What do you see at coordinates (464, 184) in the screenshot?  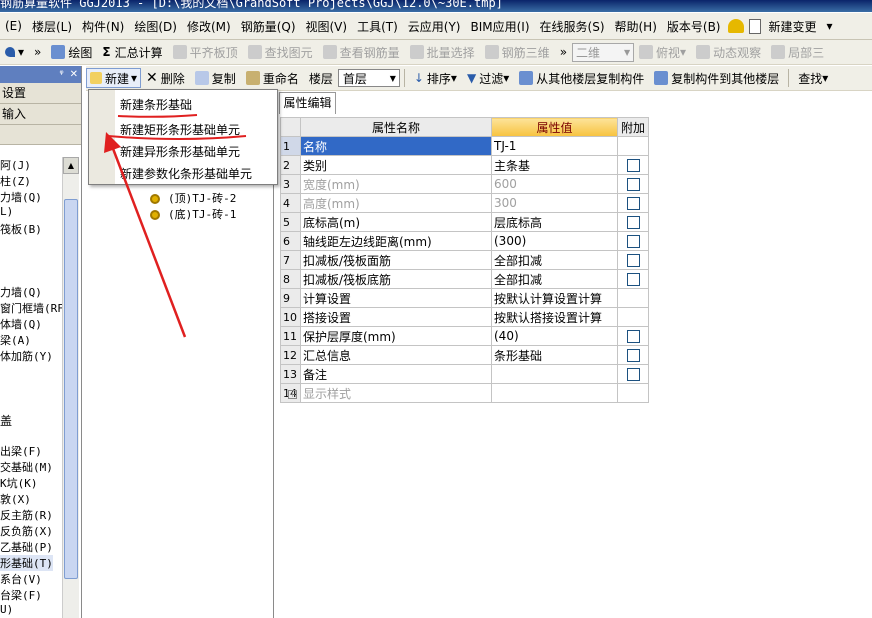 I see `table-row: 3 宽度(mm) 600` at bounding box center [464, 184].